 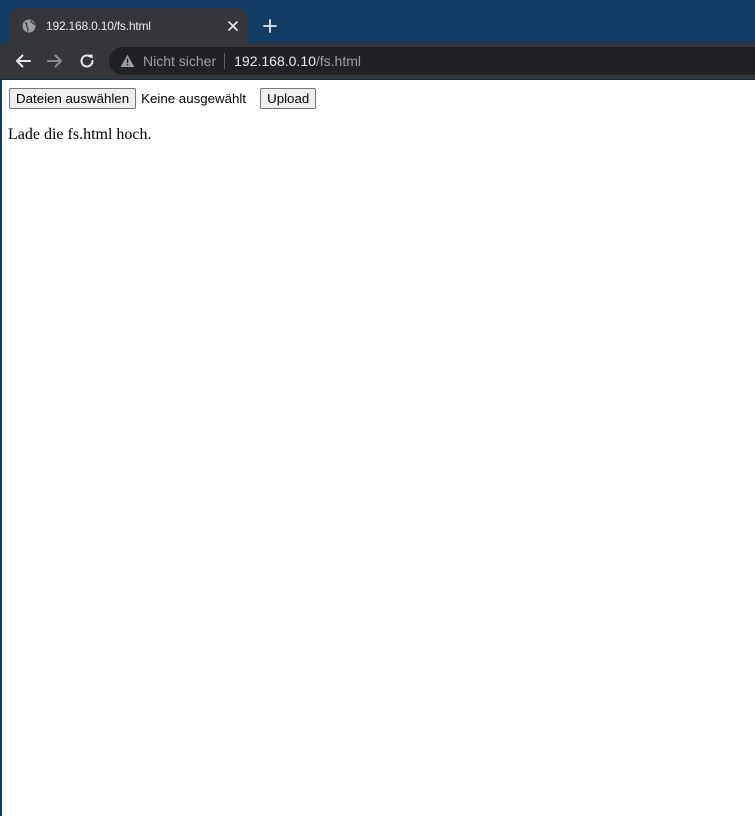 I want to click on url-host: 192.168.0.10, so click(x=275, y=61).